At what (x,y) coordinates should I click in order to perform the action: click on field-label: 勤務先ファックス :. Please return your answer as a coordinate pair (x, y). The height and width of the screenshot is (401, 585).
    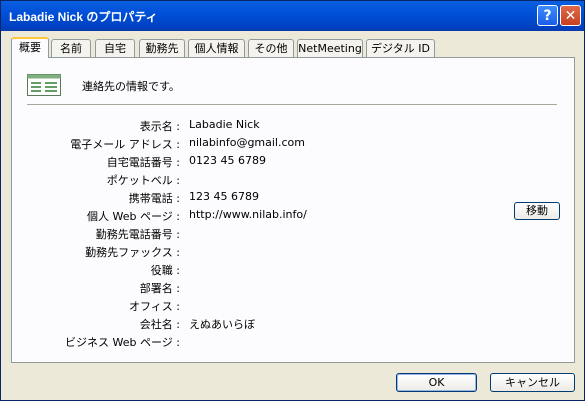
    Looking at the image, I should click on (132, 252).